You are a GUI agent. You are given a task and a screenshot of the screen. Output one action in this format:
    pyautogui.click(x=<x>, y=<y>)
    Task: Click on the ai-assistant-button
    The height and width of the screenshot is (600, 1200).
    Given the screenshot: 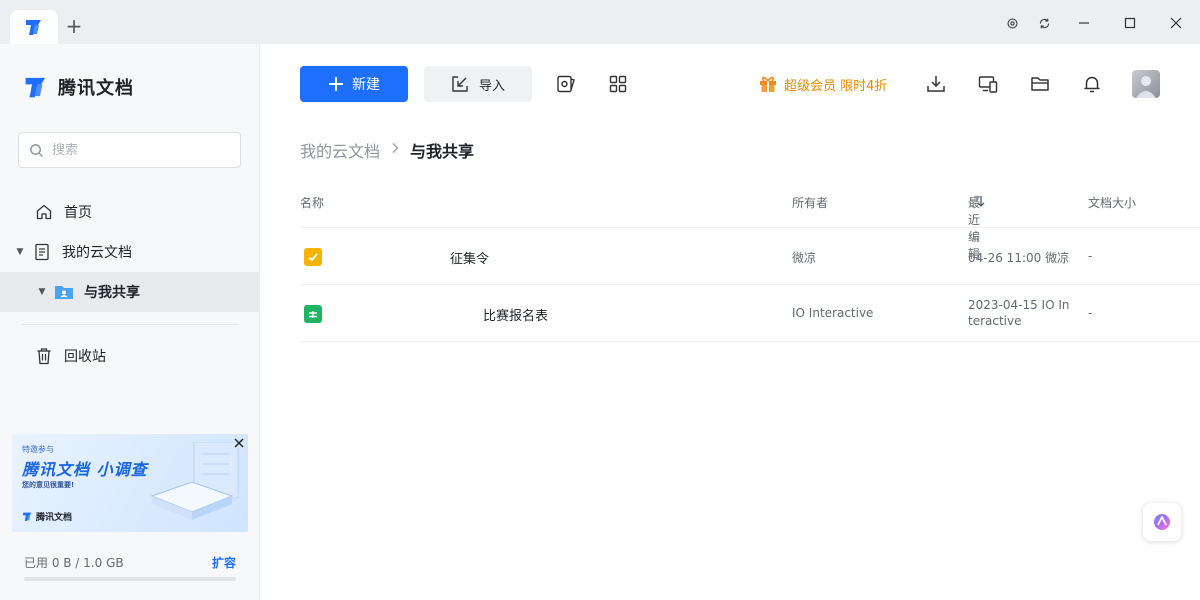 What is the action you would take?
    pyautogui.click(x=1162, y=522)
    